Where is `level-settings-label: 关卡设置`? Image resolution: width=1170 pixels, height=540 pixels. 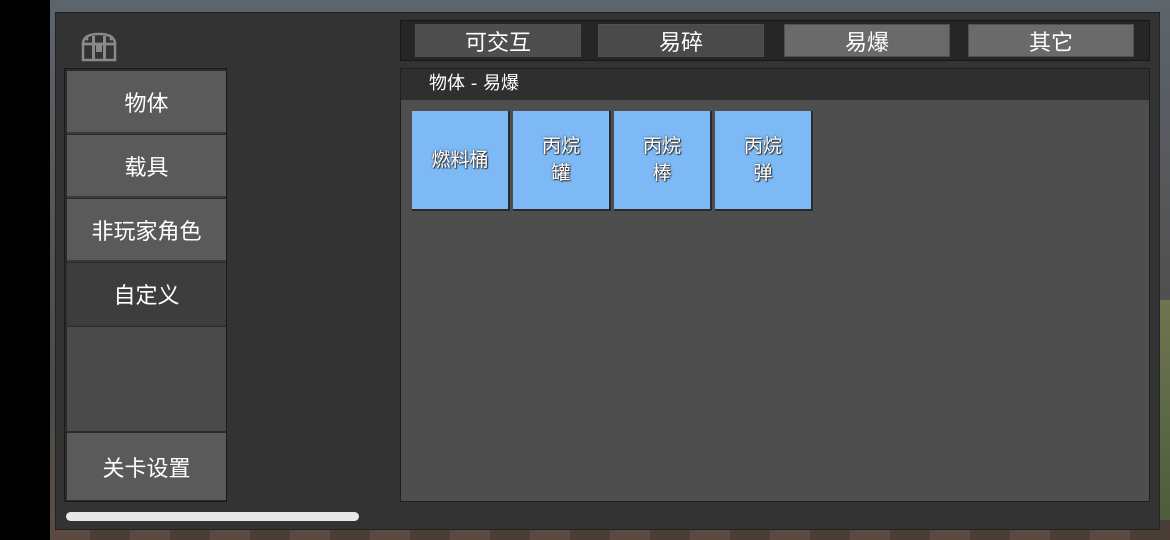 level-settings-label: 关卡设置 is located at coordinates (146, 469).